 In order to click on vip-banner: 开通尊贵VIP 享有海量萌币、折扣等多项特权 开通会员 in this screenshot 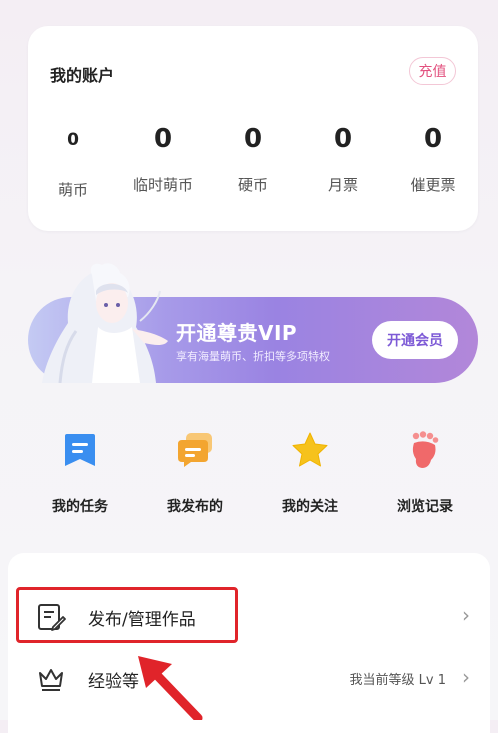, I will do `click(253, 323)`.